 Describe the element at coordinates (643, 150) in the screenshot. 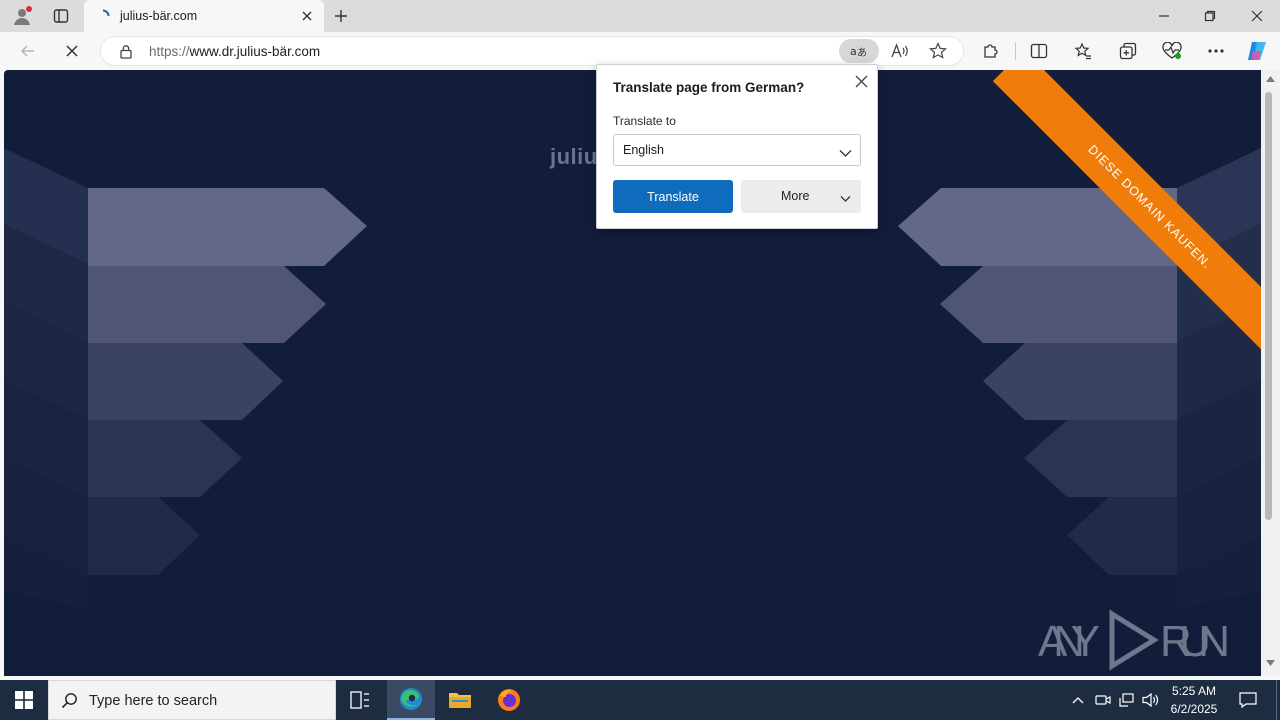

I see `selected-language: English` at that location.